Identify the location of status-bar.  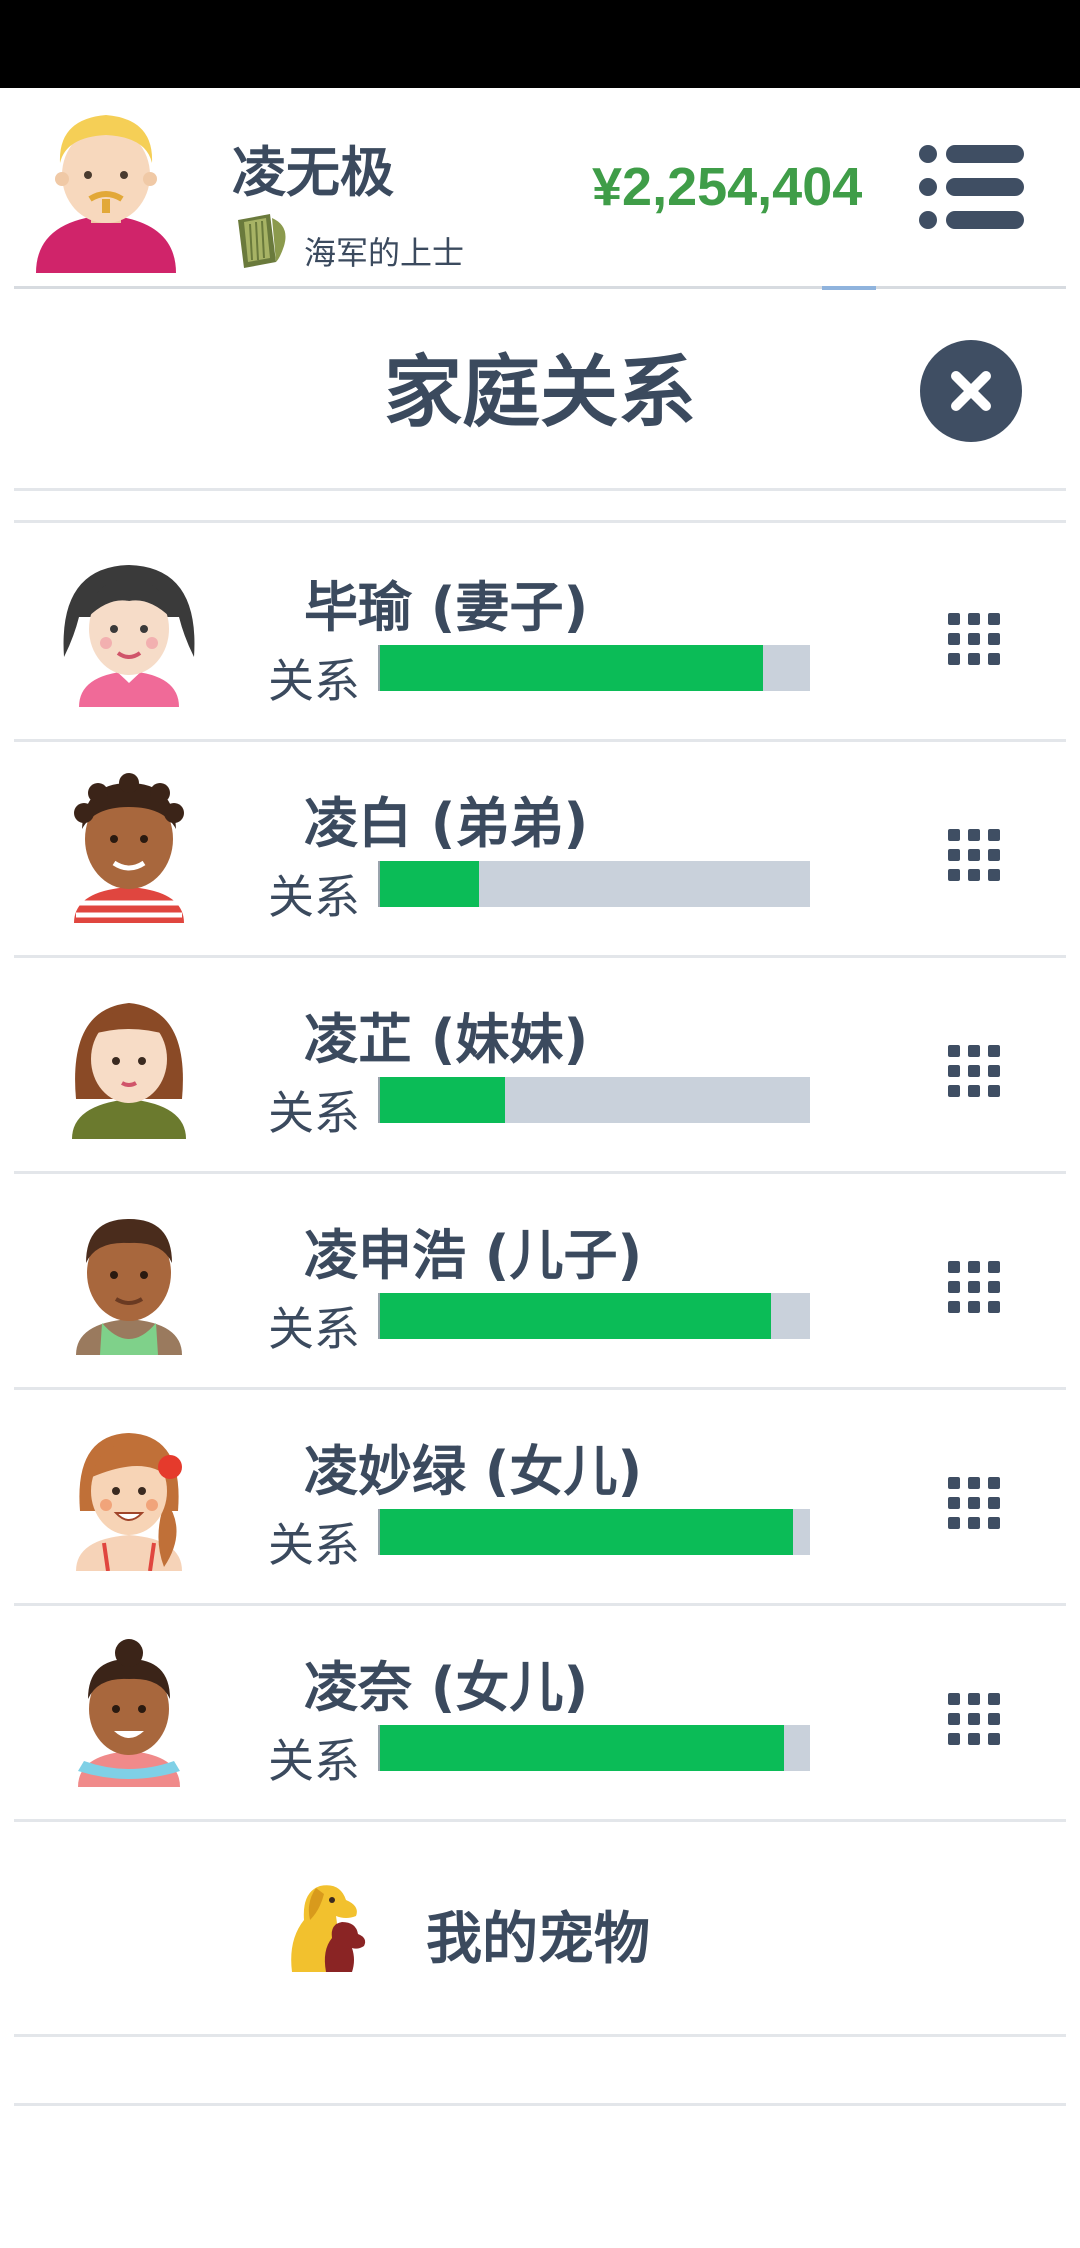
(540, 44).